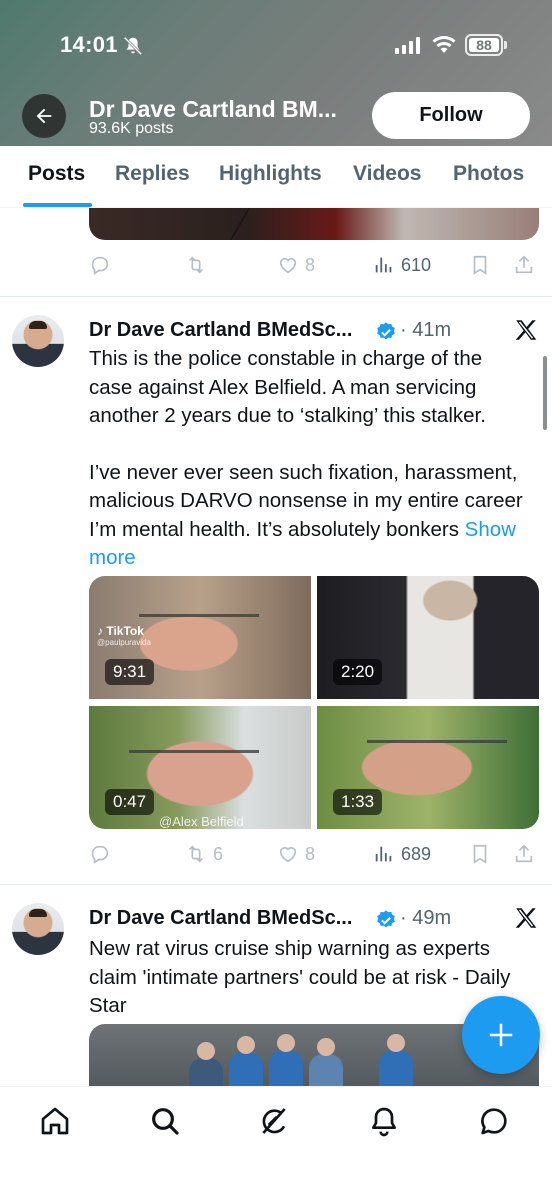 The image size is (552, 1200). What do you see at coordinates (494, 1121) in the screenshot?
I see `messages-icon` at bounding box center [494, 1121].